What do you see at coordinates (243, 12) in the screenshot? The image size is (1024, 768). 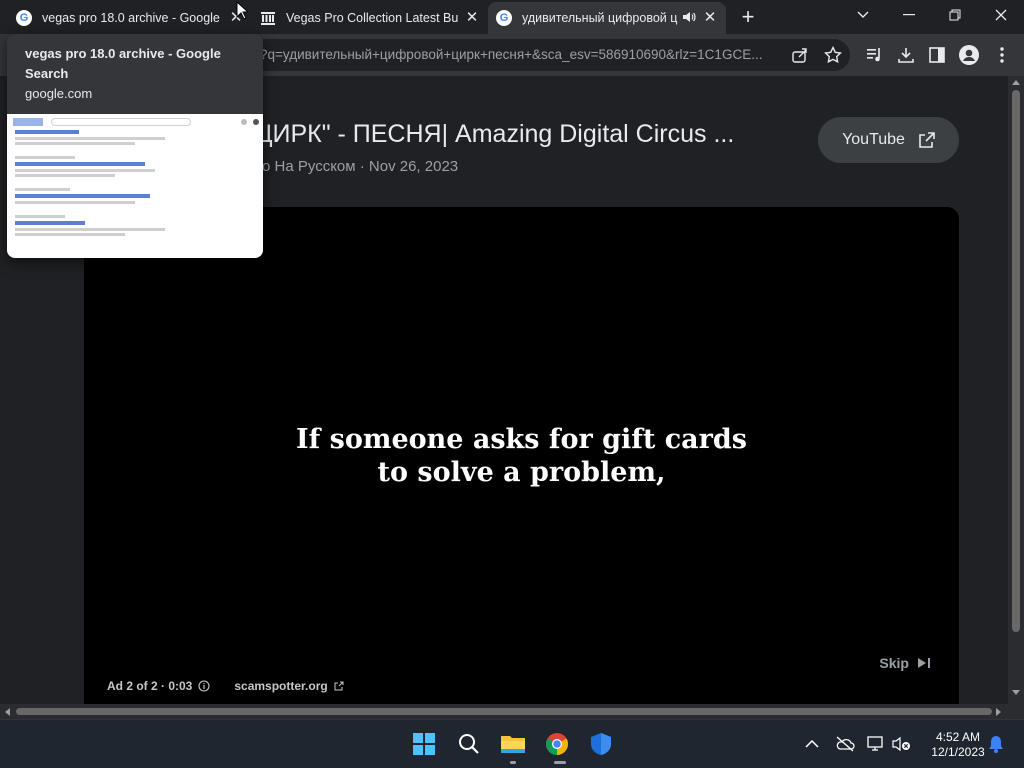 I see `mouse-cursor-icon` at bounding box center [243, 12].